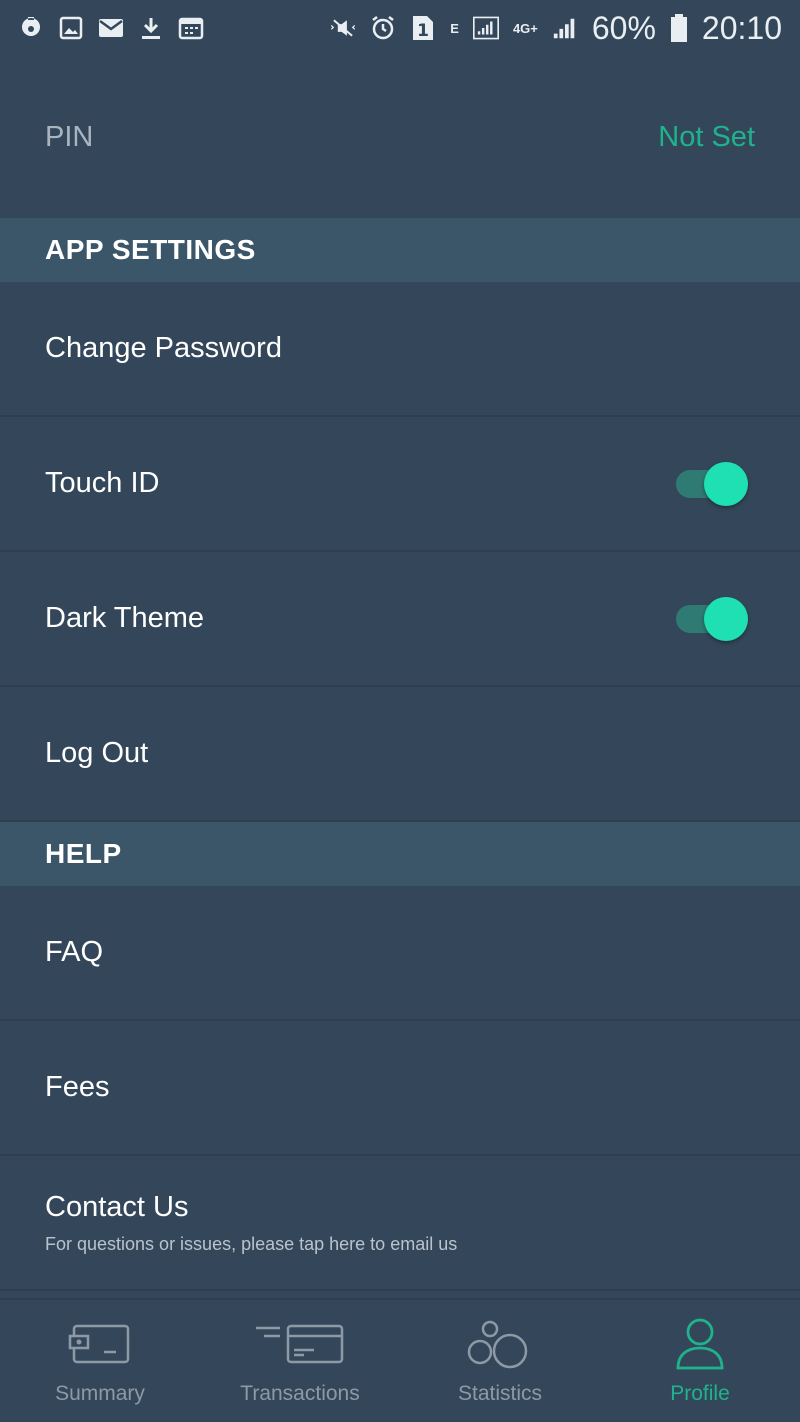  What do you see at coordinates (77, 1087) in the screenshot?
I see `fees-label: Fees` at bounding box center [77, 1087].